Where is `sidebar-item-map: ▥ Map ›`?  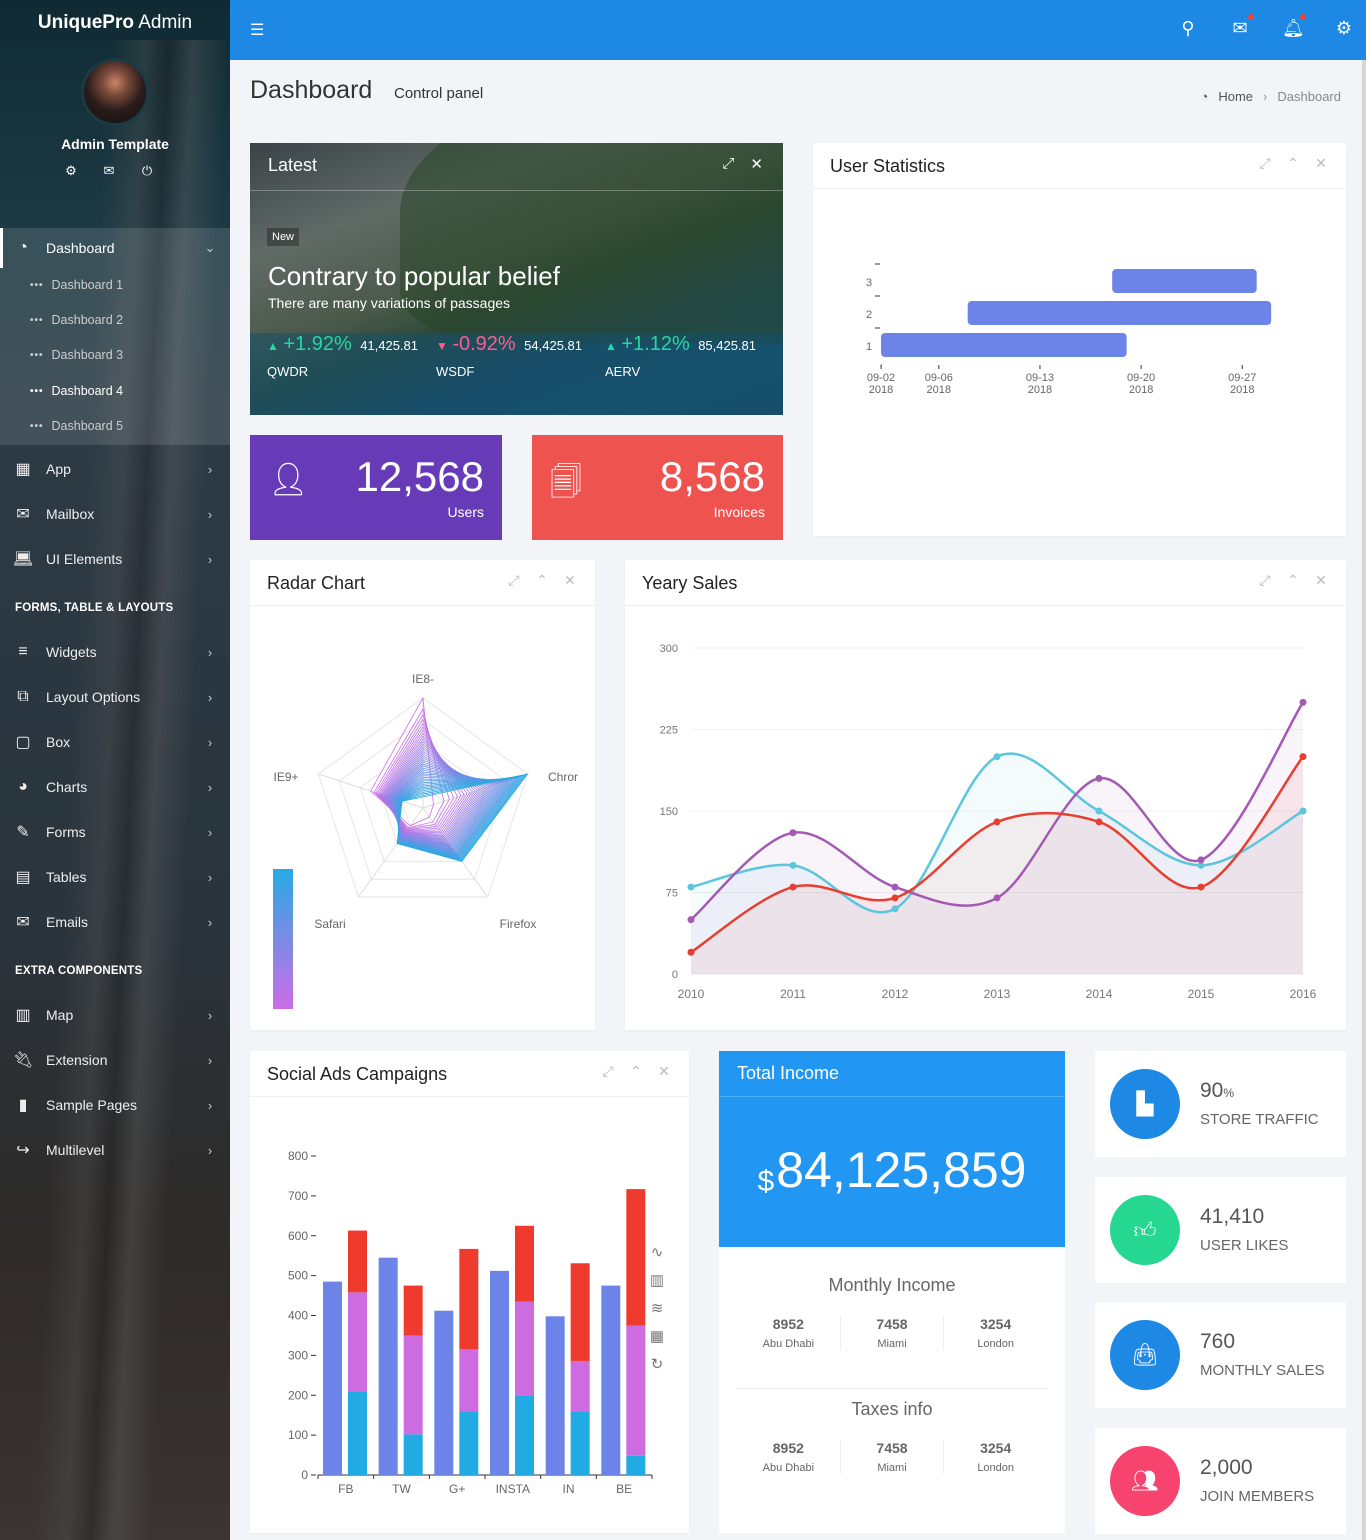
sidebar-item-map: ▥ Map › is located at coordinates (115, 1015).